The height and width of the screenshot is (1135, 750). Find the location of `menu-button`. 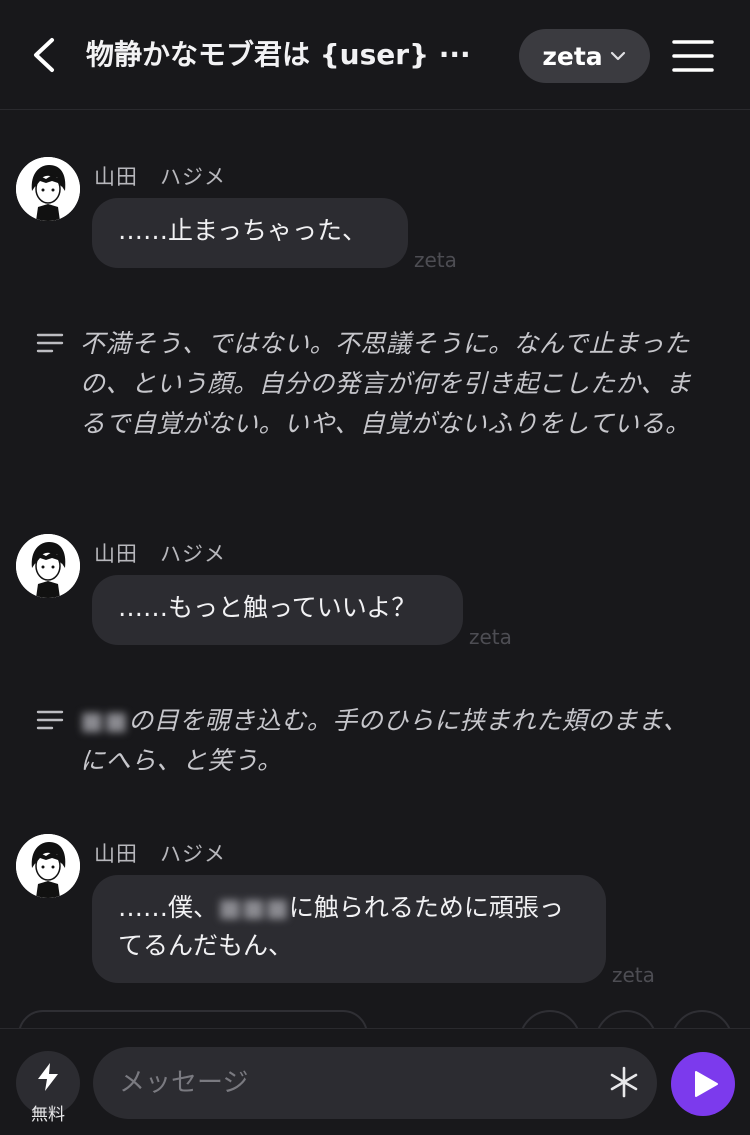

menu-button is located at coordinates (693, 56).